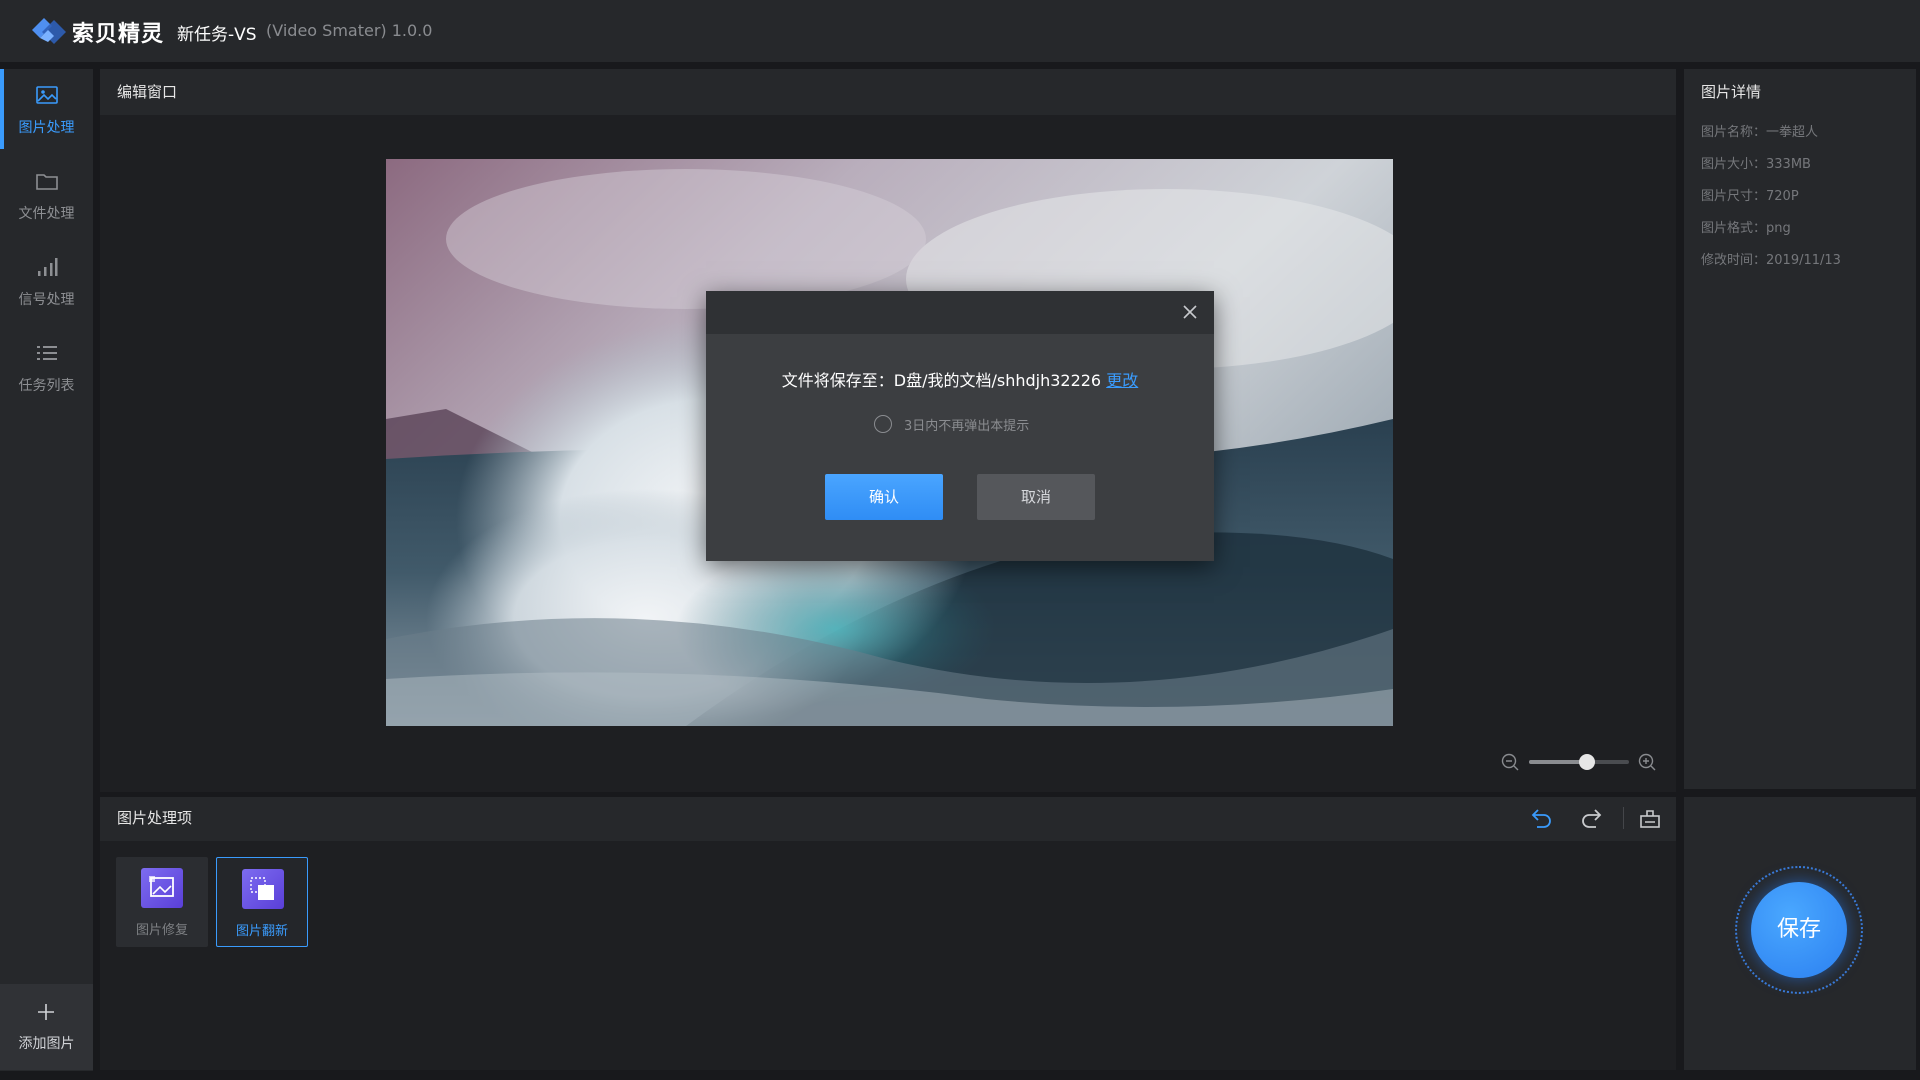 Image resolution: width=1920 pixels, height=1080 pixels. Describe the element at coordinates (47, 95) in the screenshot. I see `image-icon` at that location.